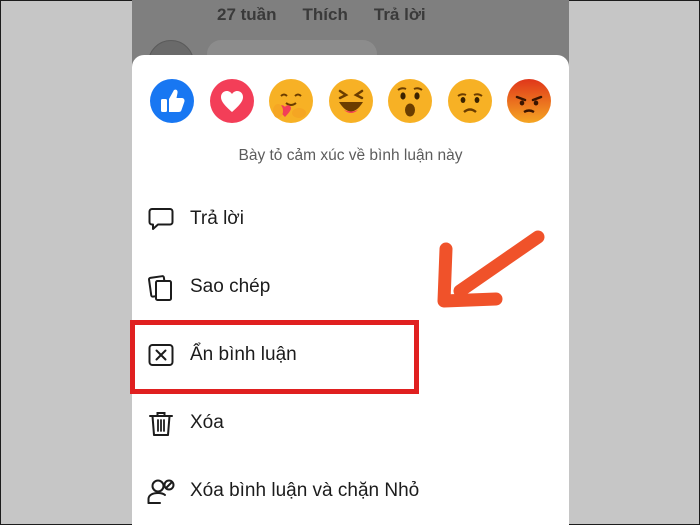 This screenshot has width=700, height=525. Describe the element at coordinates (161, 219) in the screenshot. I see `speech-bubble-icon` at that location.